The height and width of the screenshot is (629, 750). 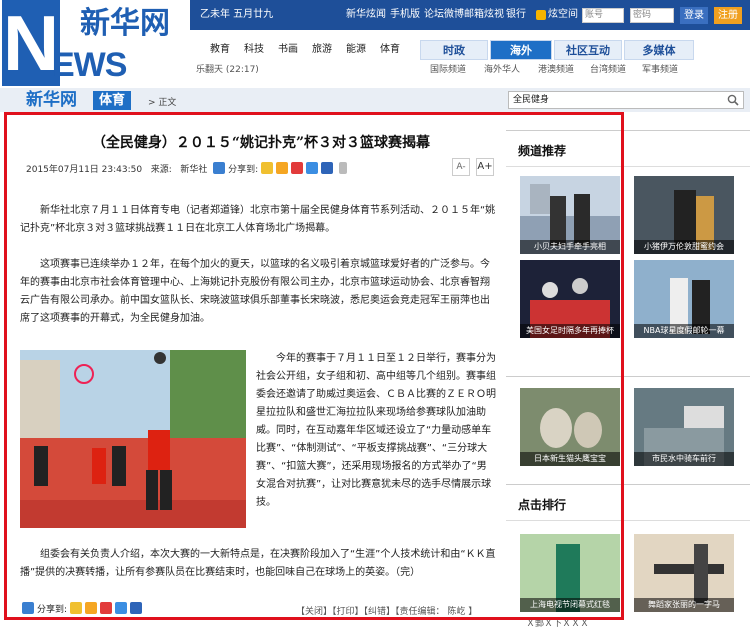 What do you see at coordinates (652, 15) in the screenshot?
I see `password-input: 密码` at bounding box center [652, 15].